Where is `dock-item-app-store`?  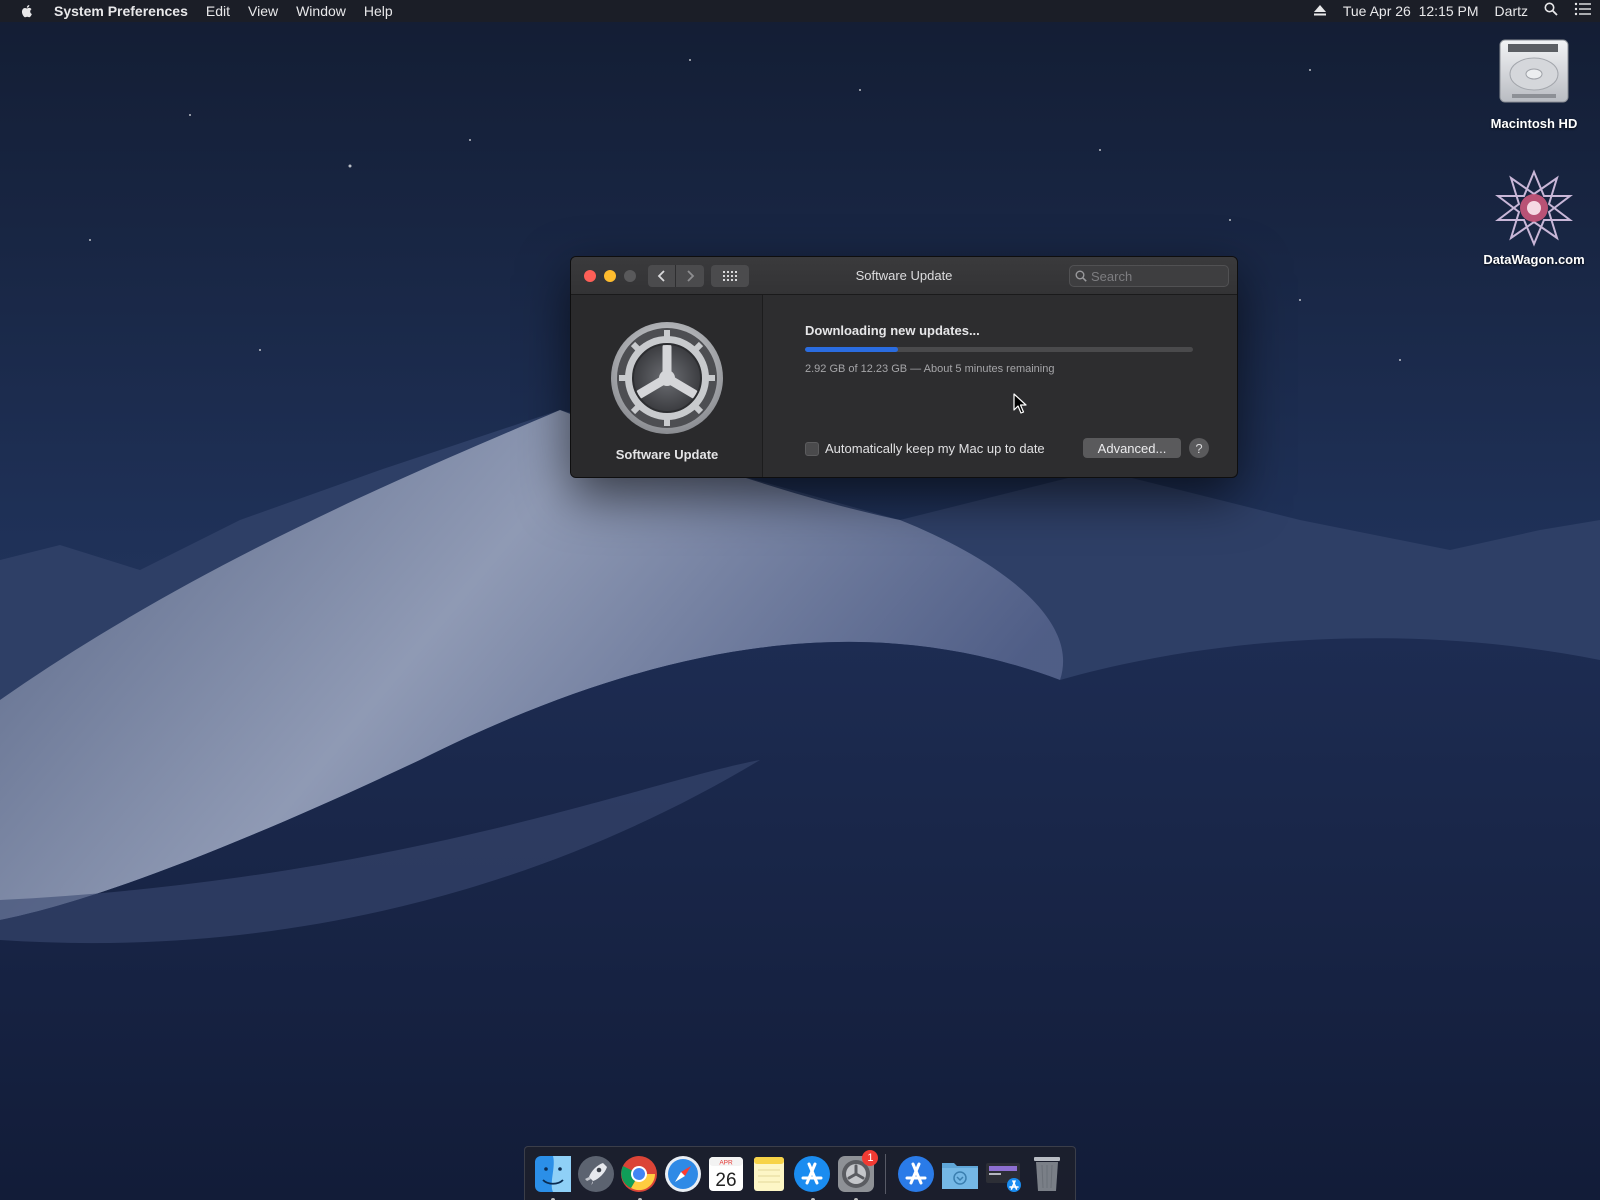 dock-item-app-store is located at coordinates (812, 1177).